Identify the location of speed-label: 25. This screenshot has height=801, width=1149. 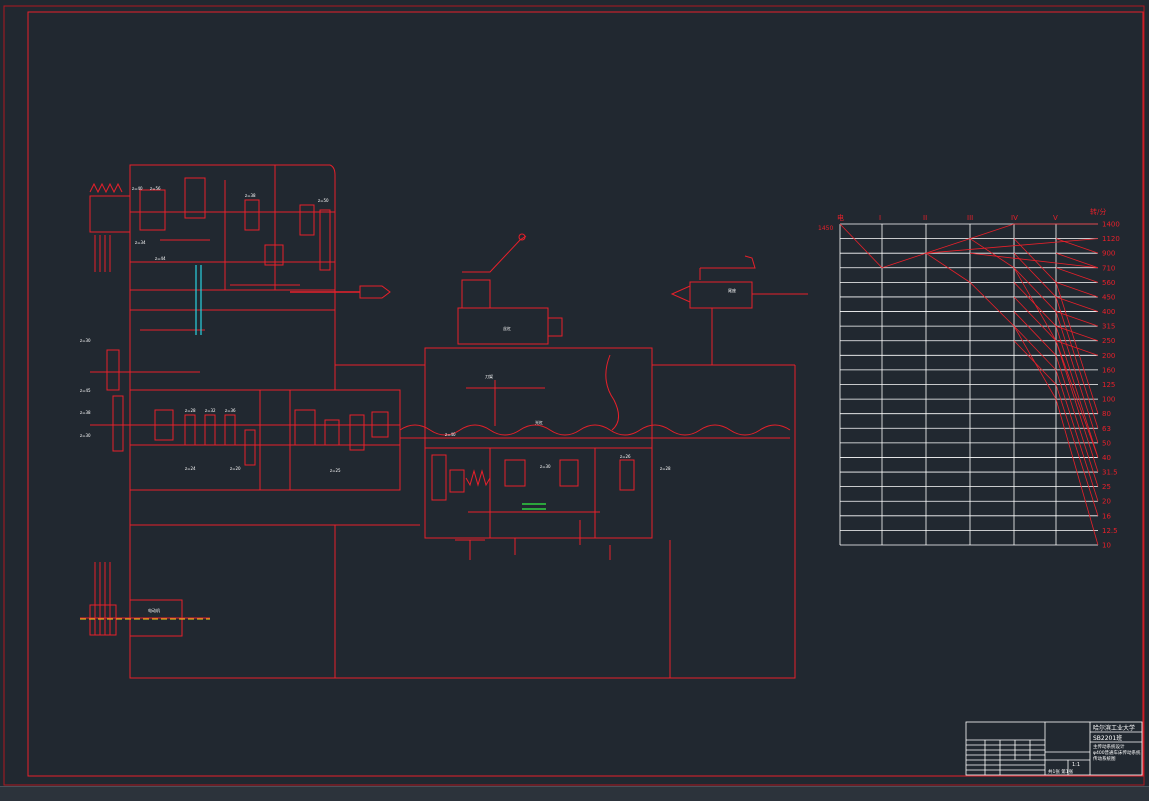
(1106, 487).